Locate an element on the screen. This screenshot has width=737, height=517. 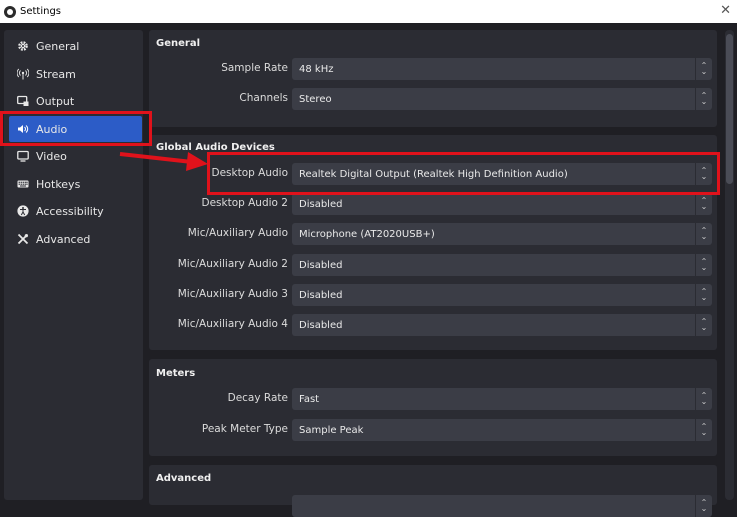
mic-aux-audio-2-select: Disabled ⌃ ⌄ is located at coordinates (502, 265).